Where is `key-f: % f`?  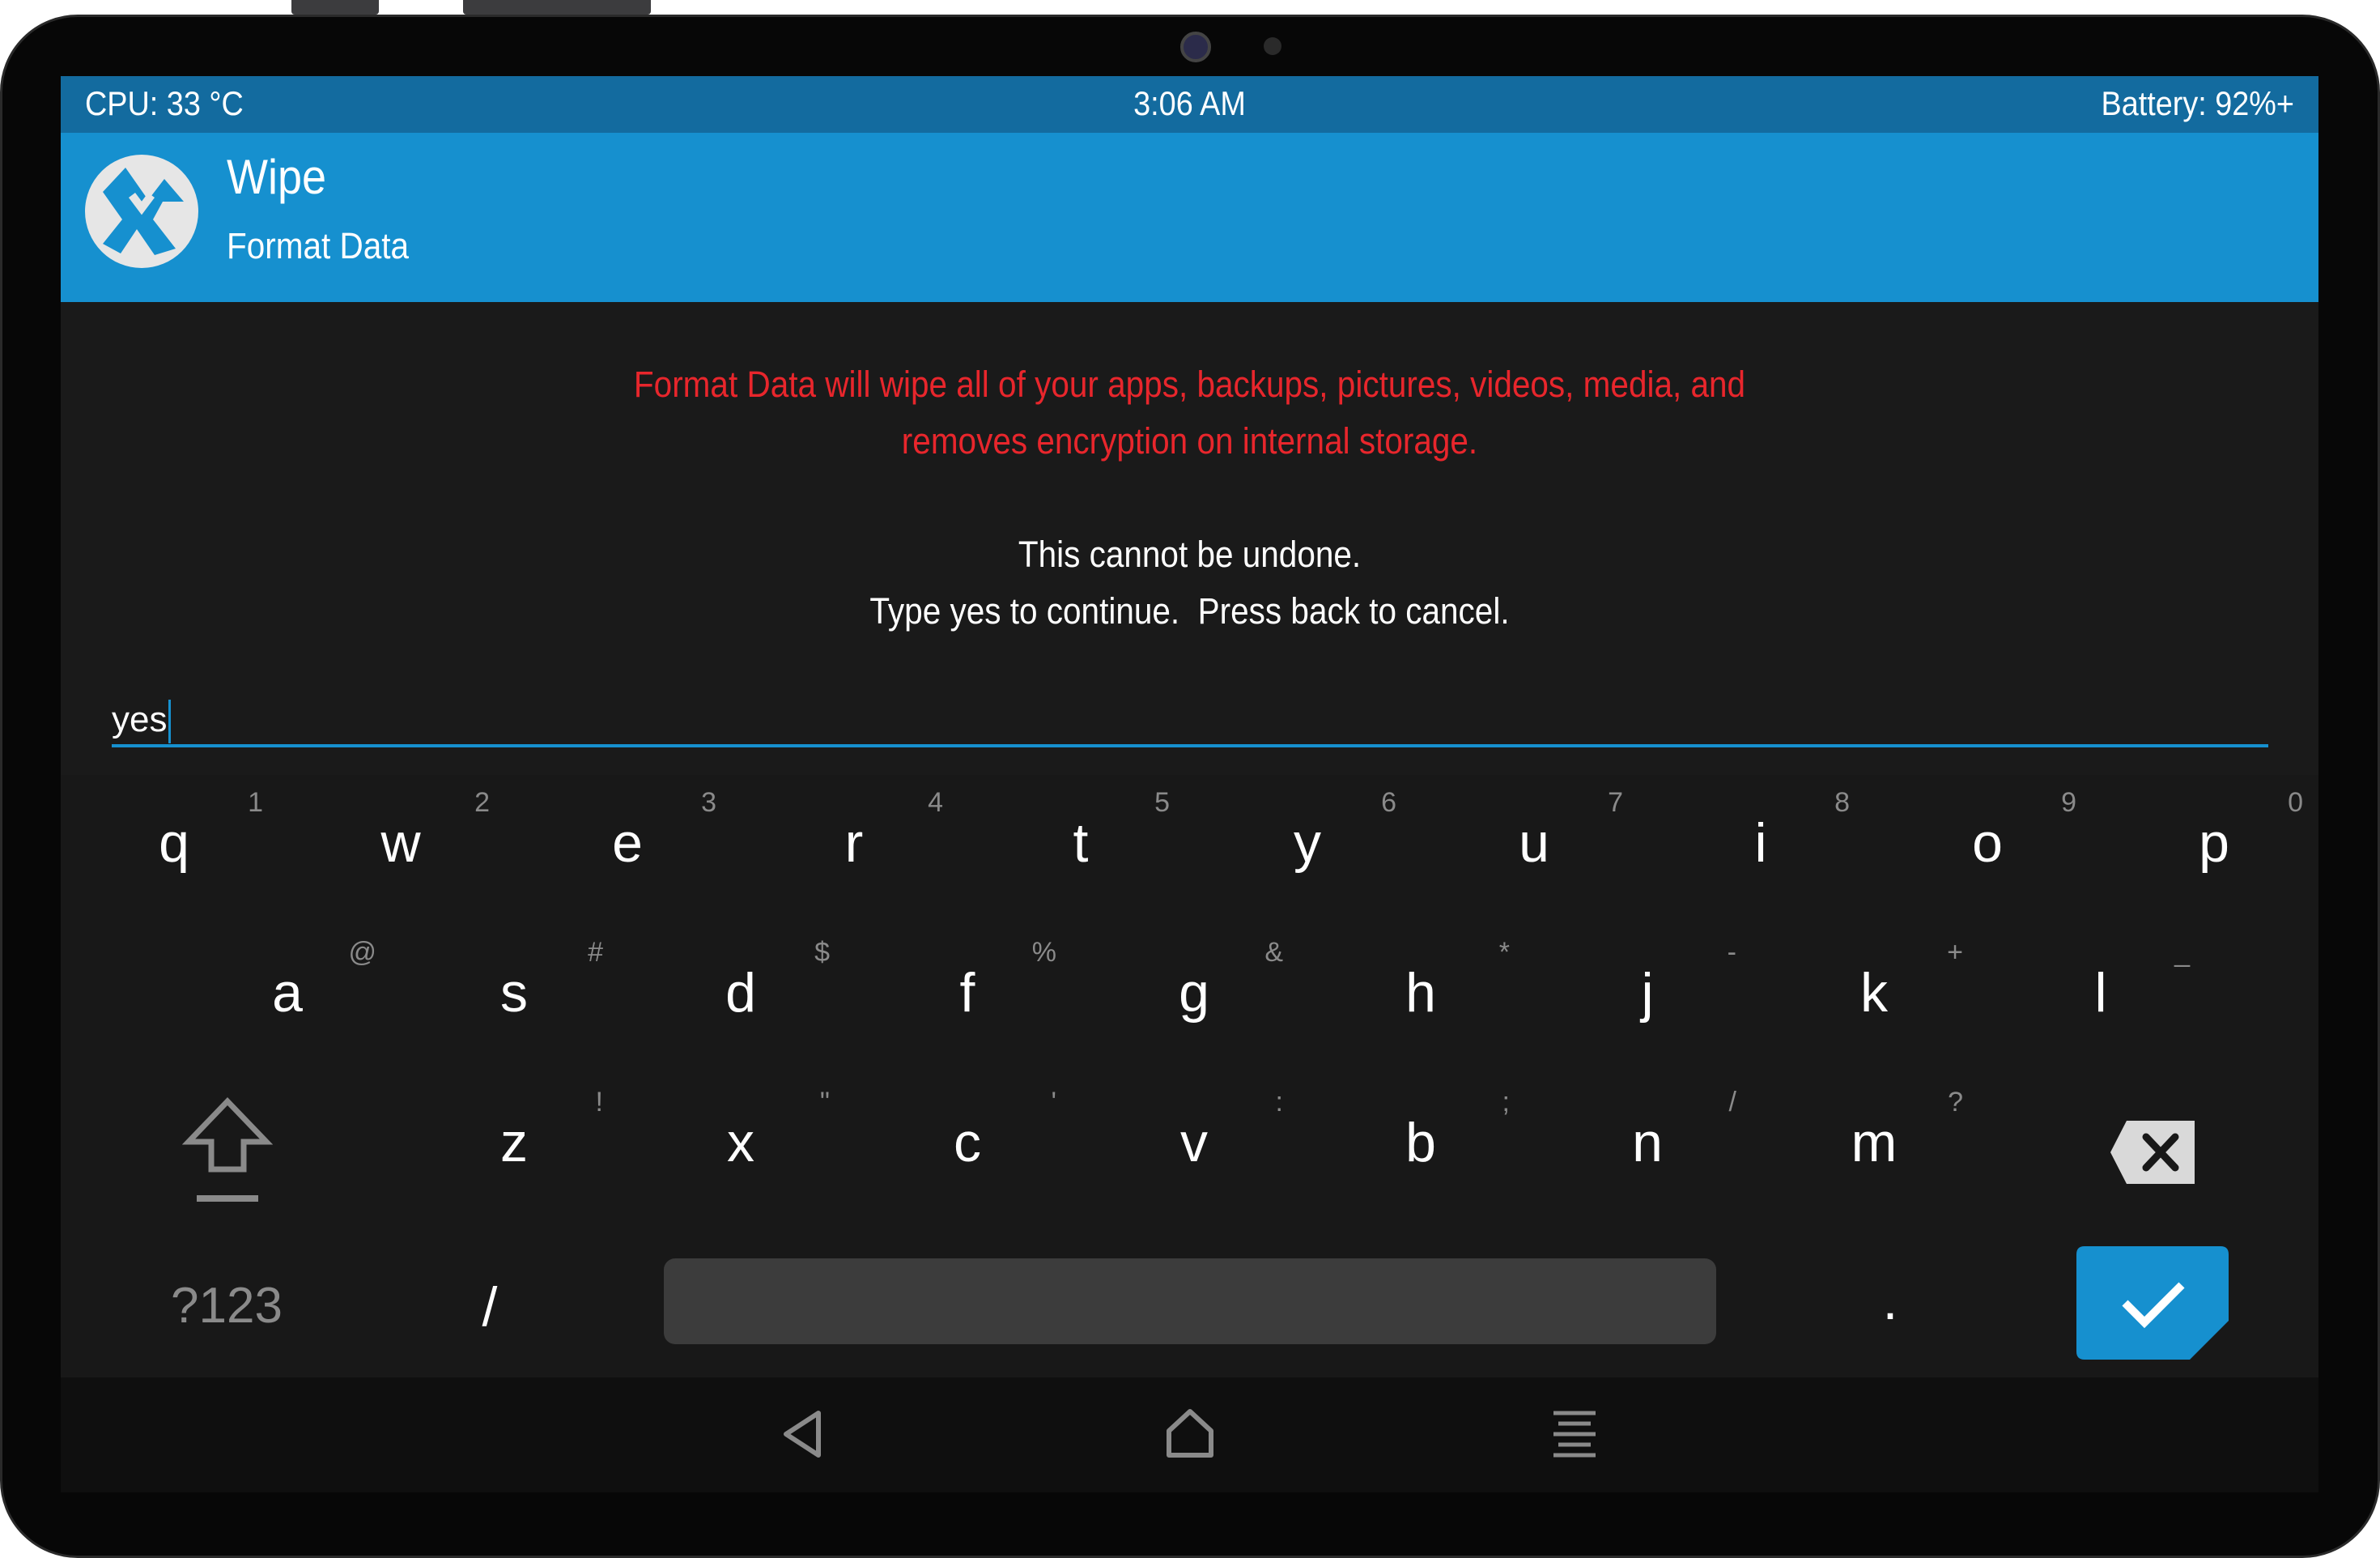
key-f: % f is located at coordinates (968, 1000).